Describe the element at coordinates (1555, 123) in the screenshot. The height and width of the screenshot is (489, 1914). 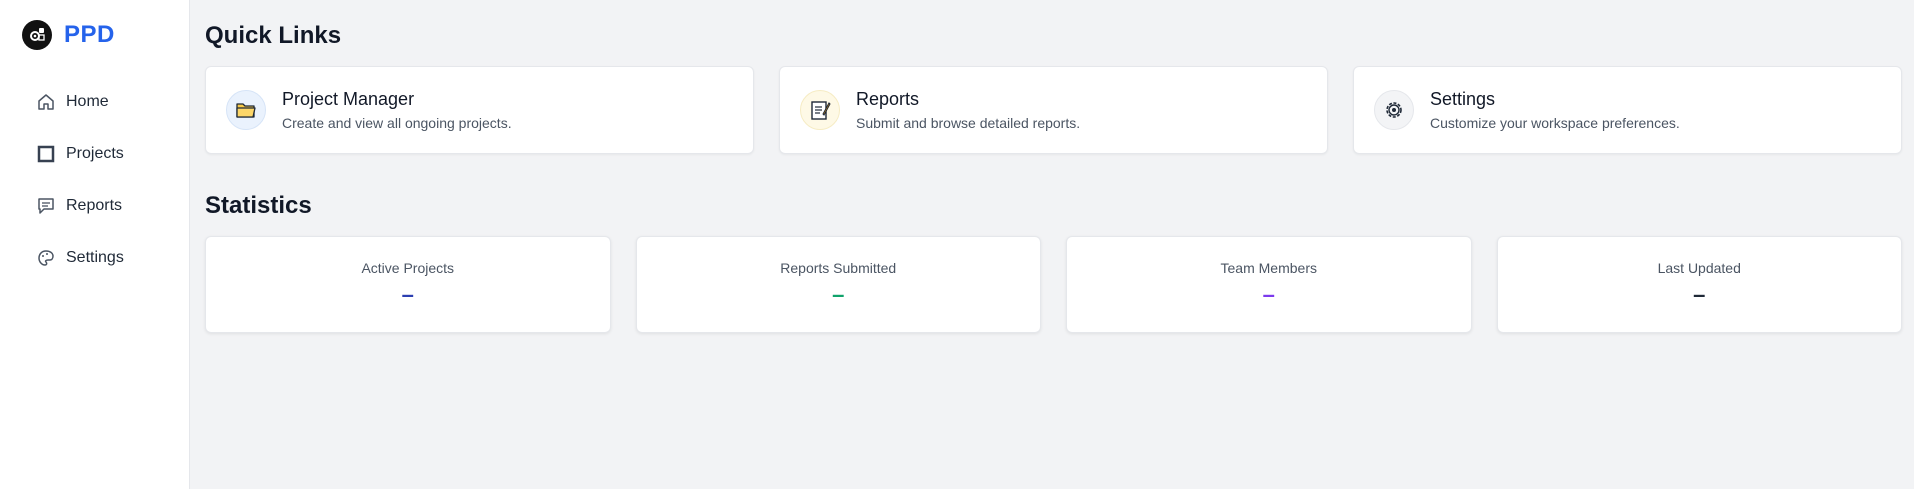
I see `link-description: Customize your workspace preferences.` at that location.